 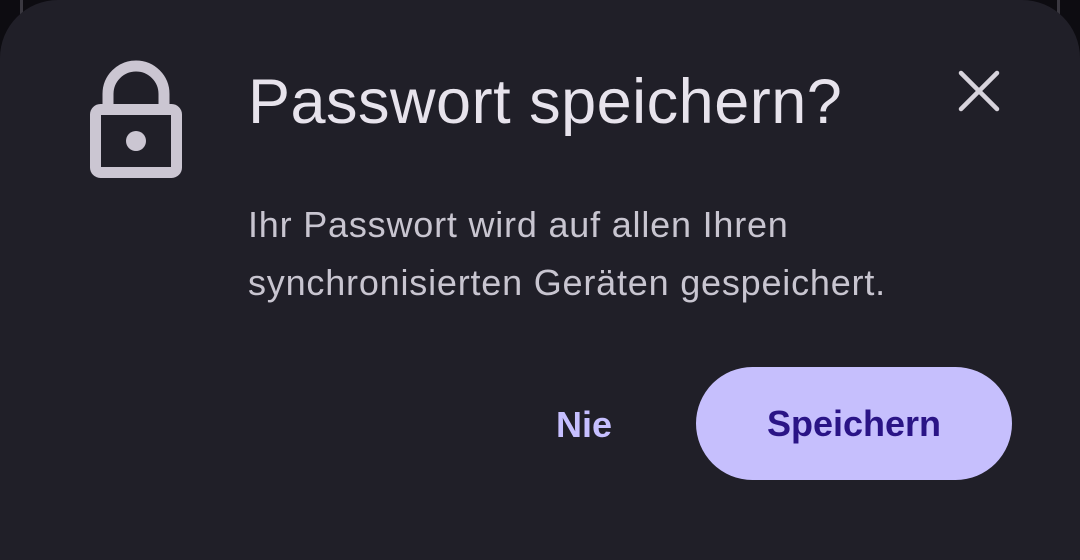 What do you see at coordinates (136, 119) in the screenshot?
I see `lock-icon` at bounding box center [136, 119].